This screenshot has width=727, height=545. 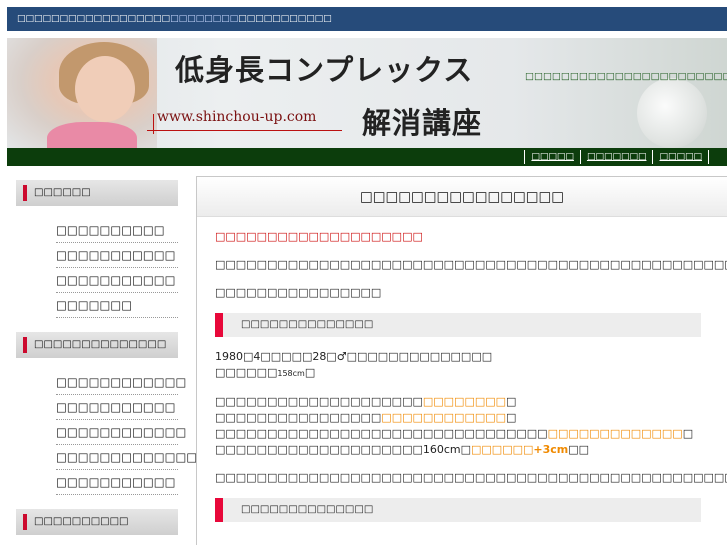 What do you see at coordinates (381, 433) in the screenshot?
I see `history-line-3: □□□□□□□□□□□□□□□□□□□□□□□□□□□□□□□□` at bounding box center [381, 433].